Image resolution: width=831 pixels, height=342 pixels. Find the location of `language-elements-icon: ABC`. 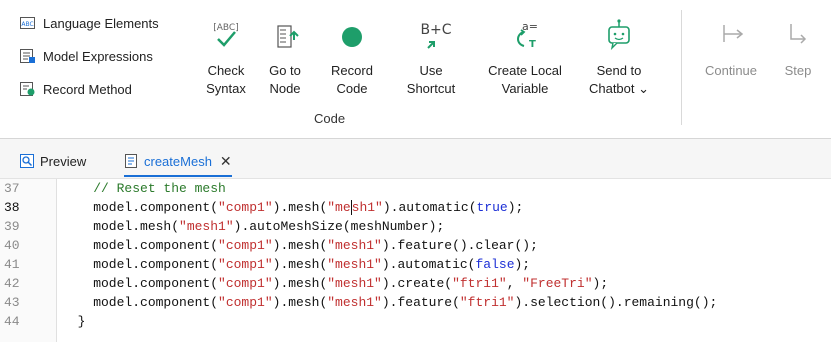

language-elements-icon: ABC is located at coordinates (27, 23).